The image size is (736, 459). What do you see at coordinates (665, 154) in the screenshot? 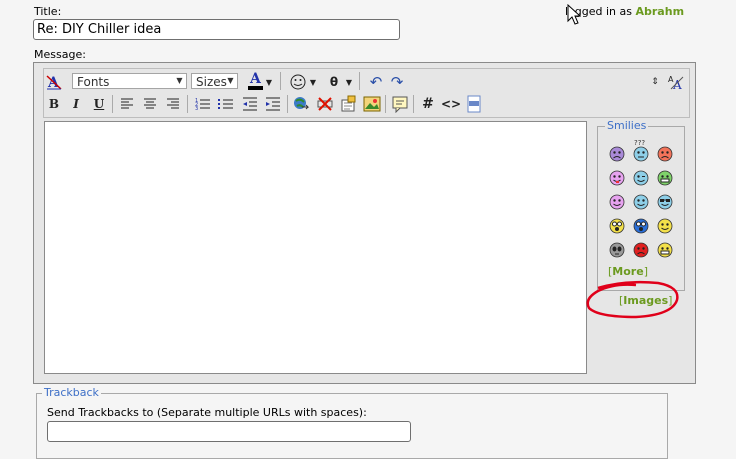
I see `angry-icon` at bounding box center [665, 154].